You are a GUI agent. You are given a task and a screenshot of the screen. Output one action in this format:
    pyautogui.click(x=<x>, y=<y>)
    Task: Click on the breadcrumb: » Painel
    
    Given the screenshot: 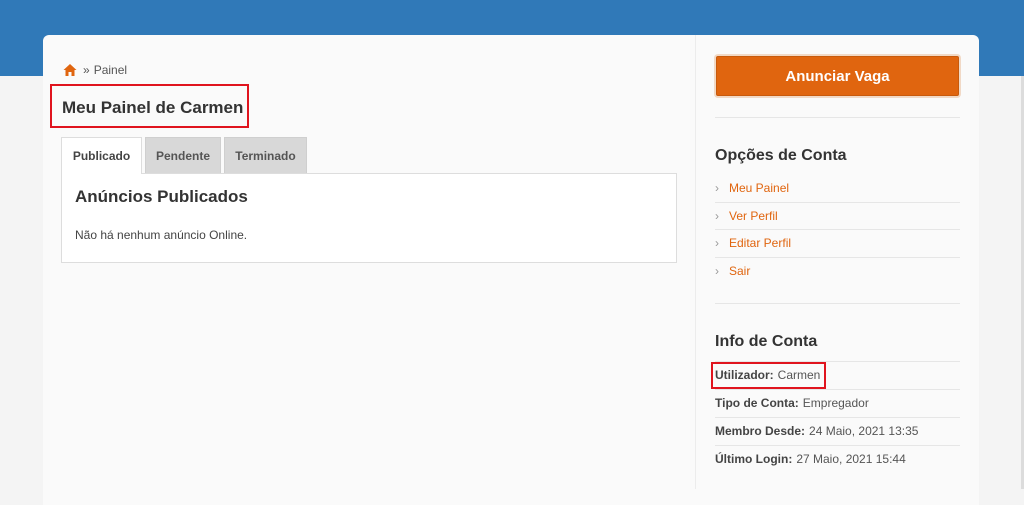 What is the action you would take?
    pyautogui.click(x=95, y=69)
    